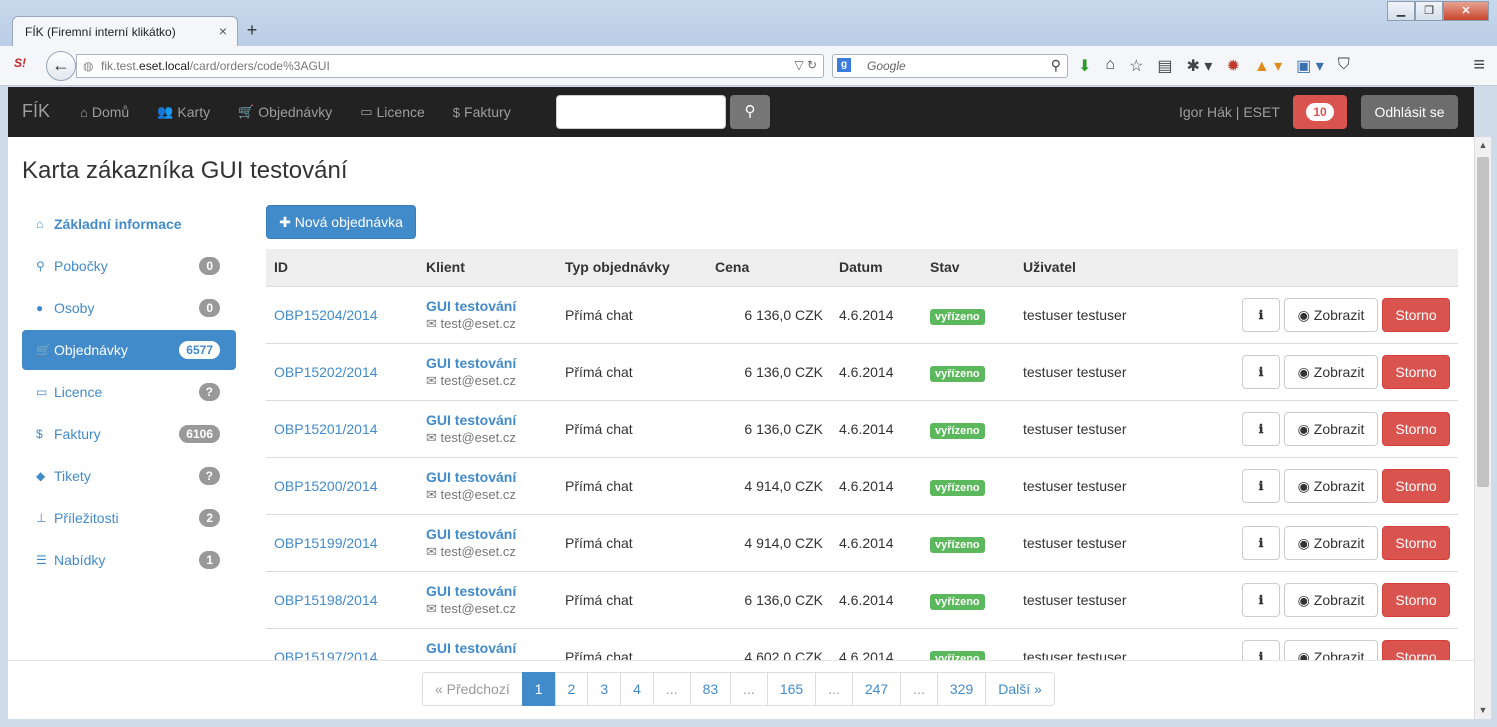  What do you see at coordinates (1479, 65) in the screenshot?
I see `hamburger-menu-icon: ≡` at bounding box center [1479, 65].